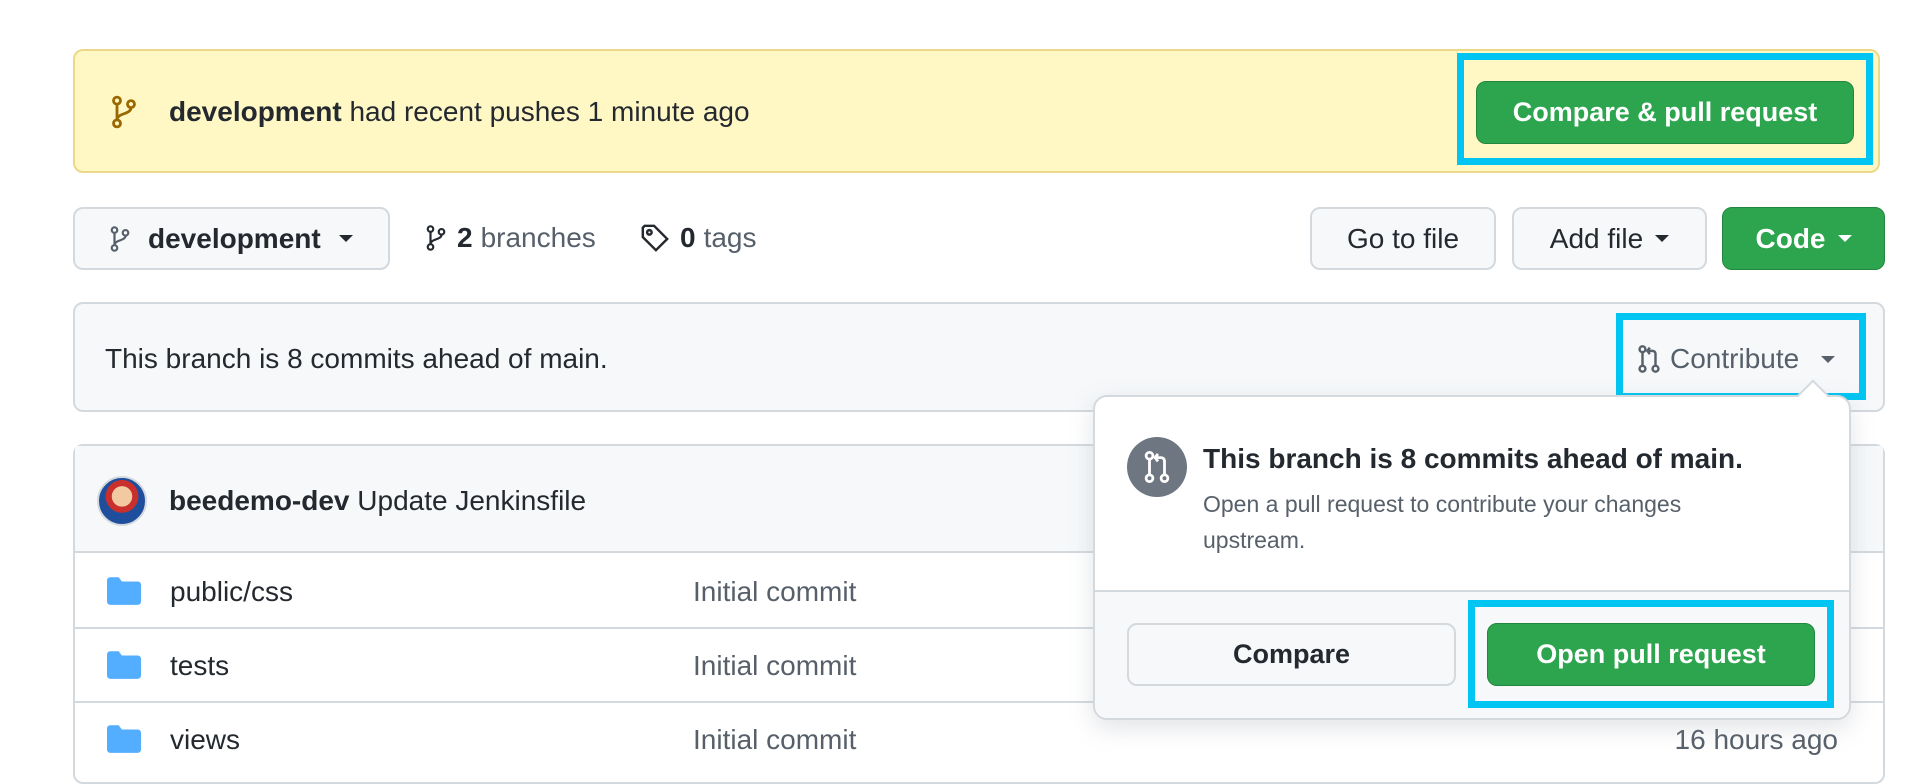 Image resolution: width=1924 pixels, height=784 pixels. What do you see at coordinates (122, 501) in the screenshot?
I see `avatar` at bounding box center [122, 501].